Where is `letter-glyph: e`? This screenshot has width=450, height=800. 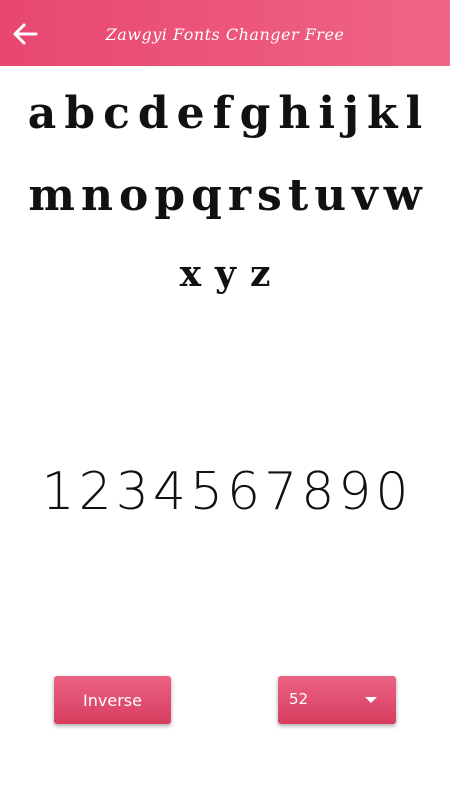 letter-glyph: e is located at coordinates (190, 113).